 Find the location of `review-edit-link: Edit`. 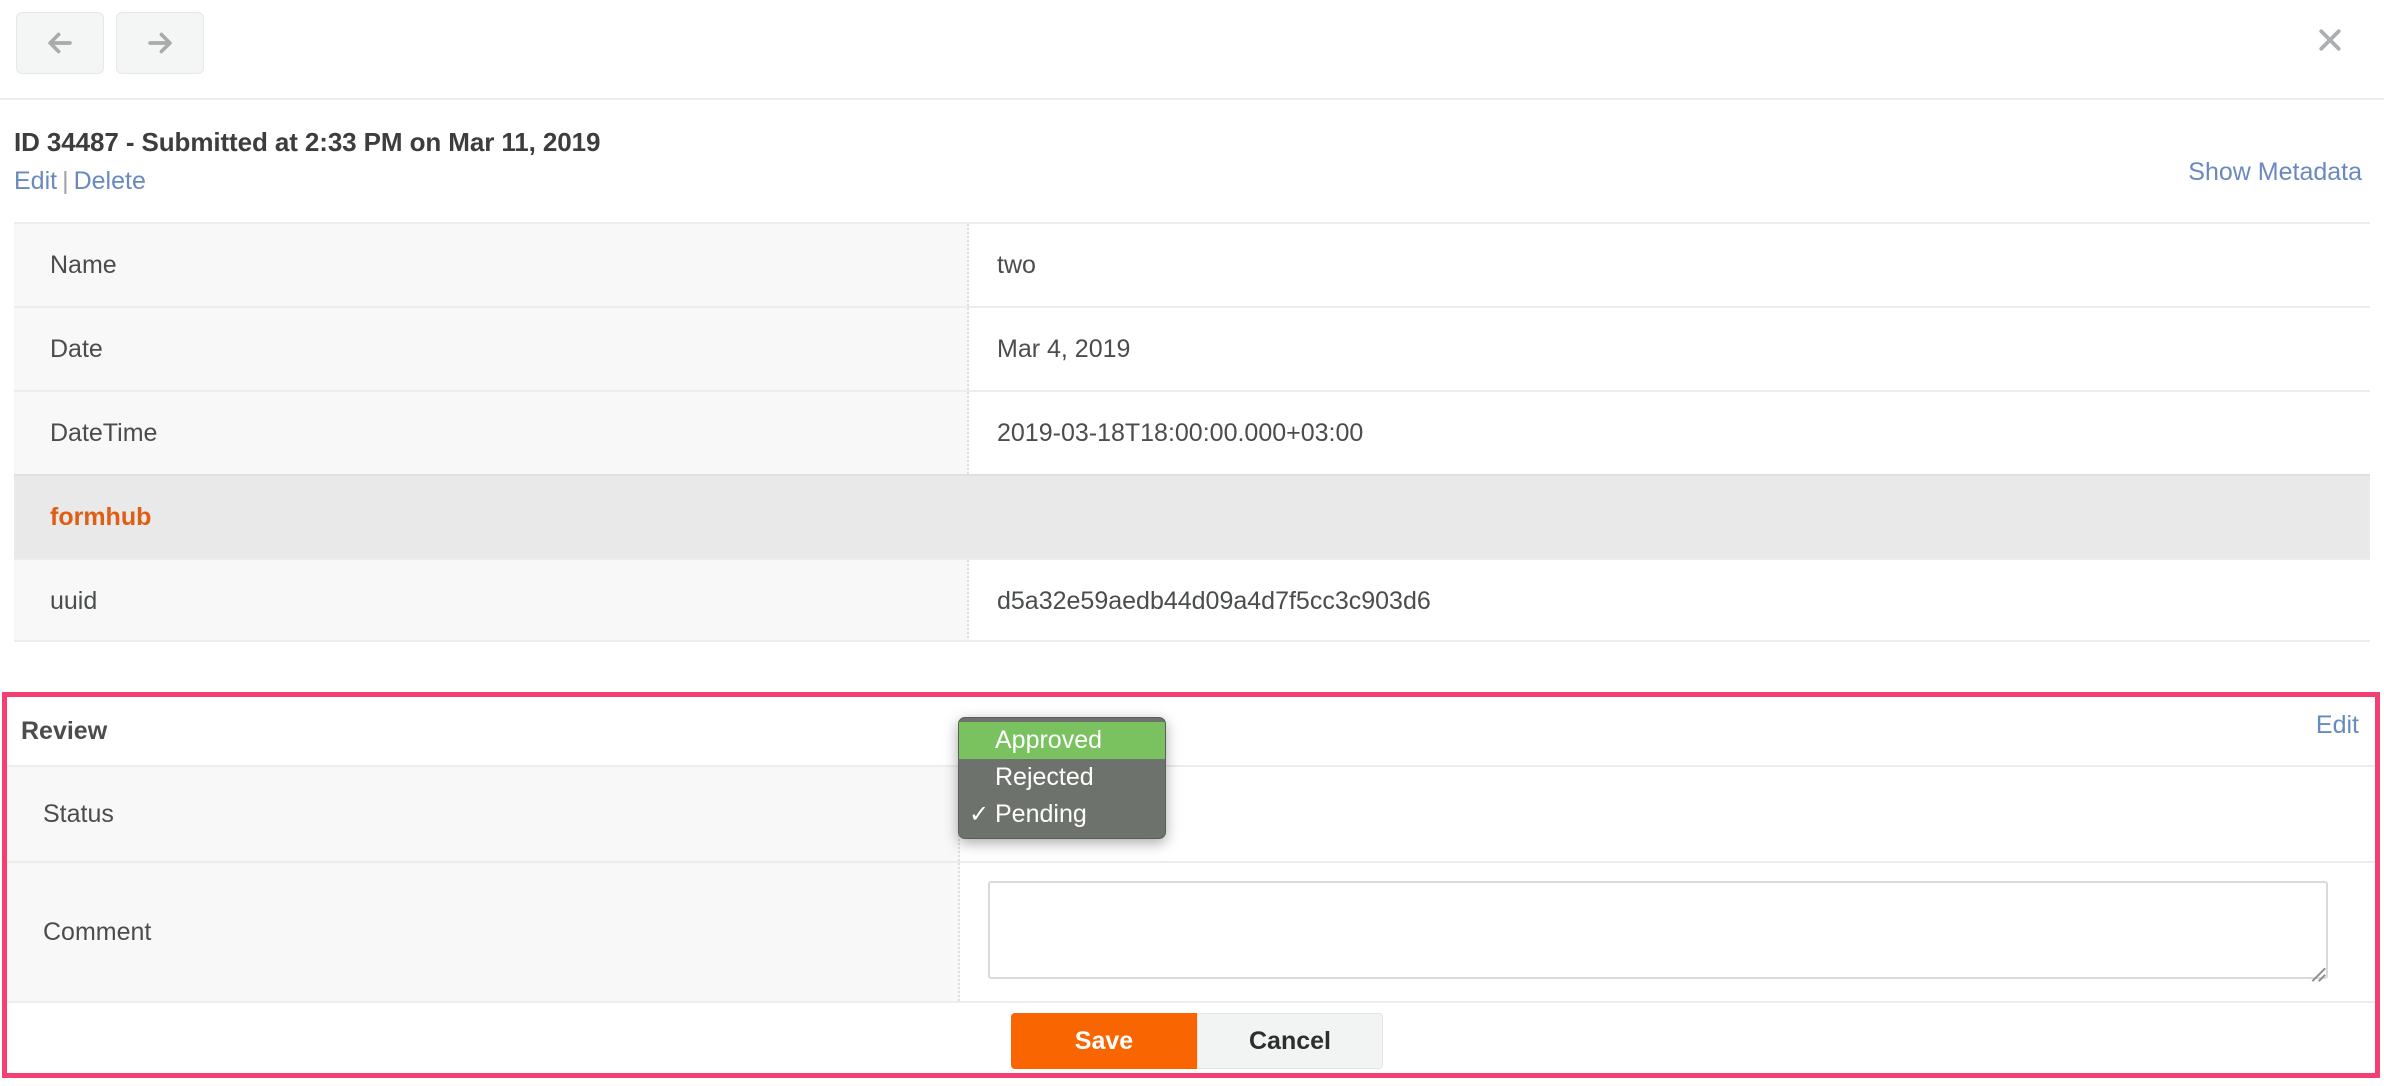

review-edit-link: Edit is located at coordinates (2337, 725).